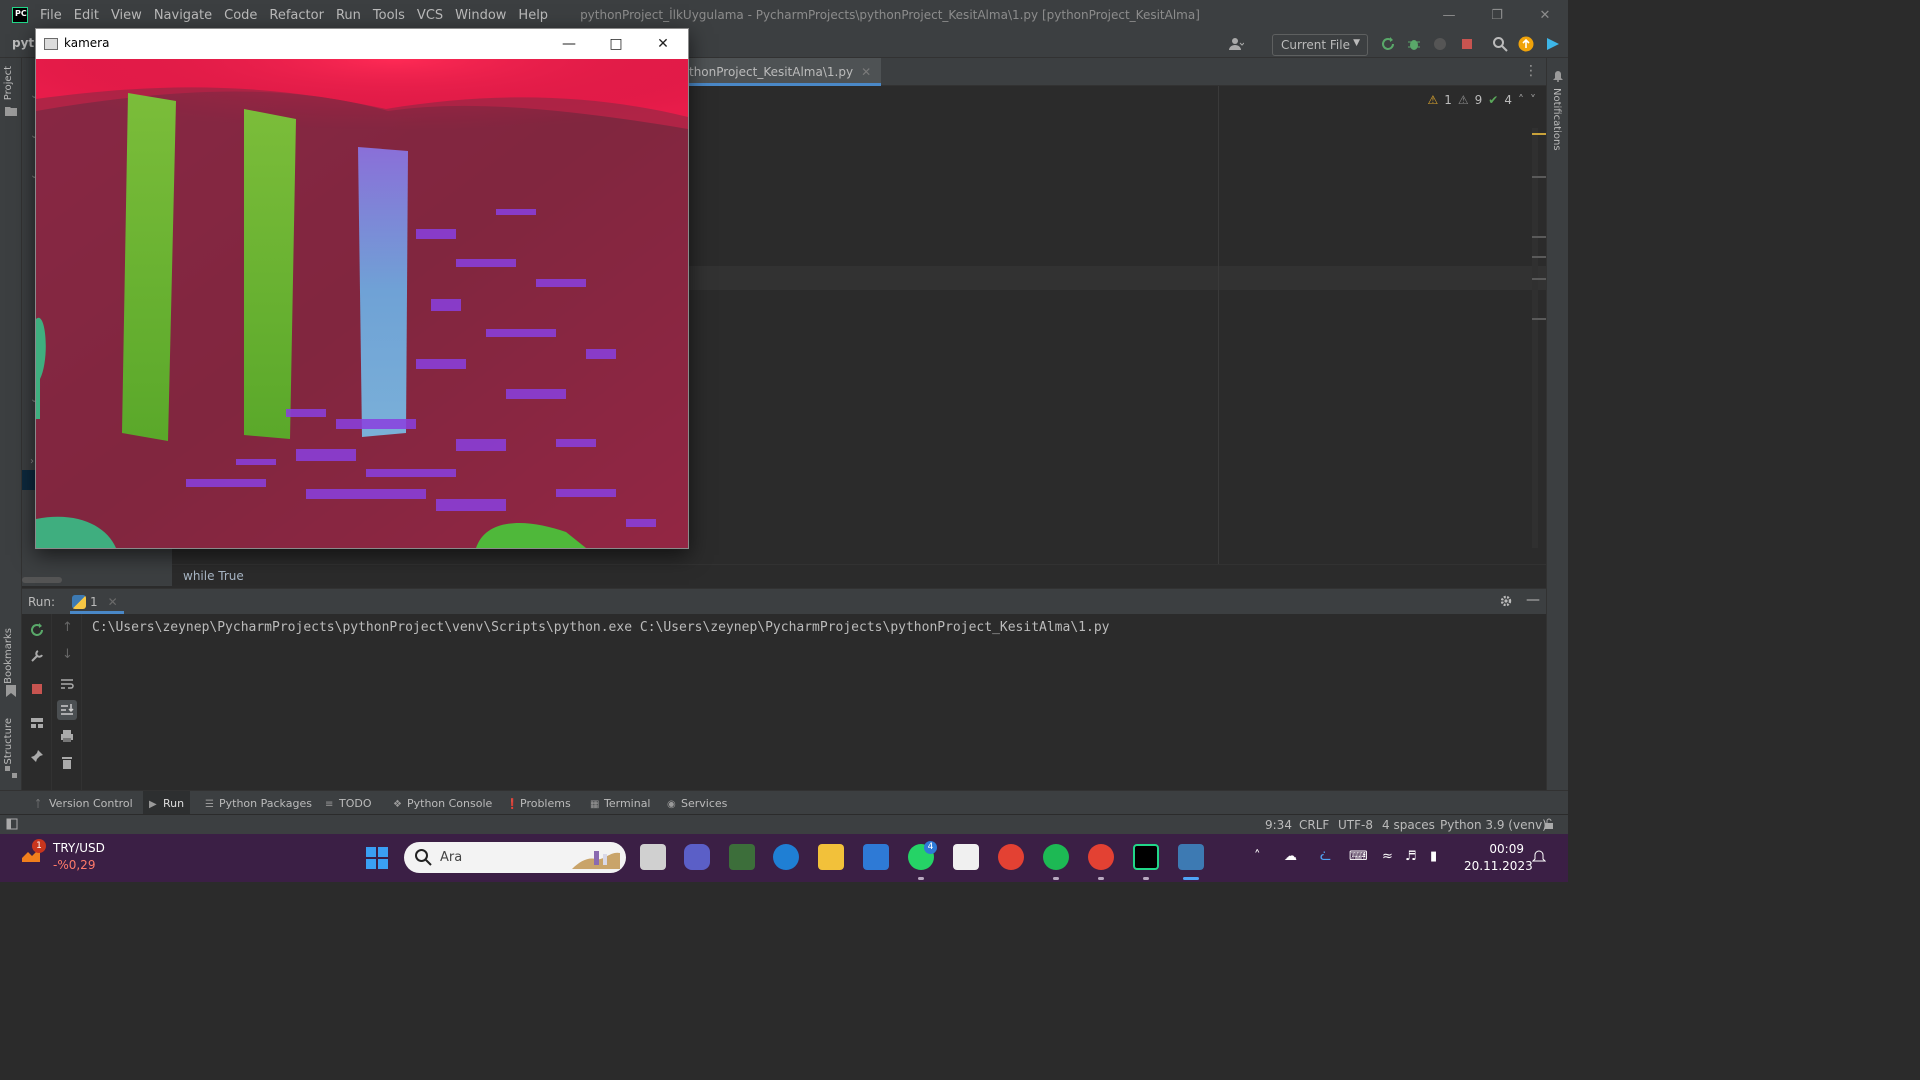 The height and width of the screenshot is (1080, 1920). I want to click on file-encoding: UTF-8, so click(1355, 825).